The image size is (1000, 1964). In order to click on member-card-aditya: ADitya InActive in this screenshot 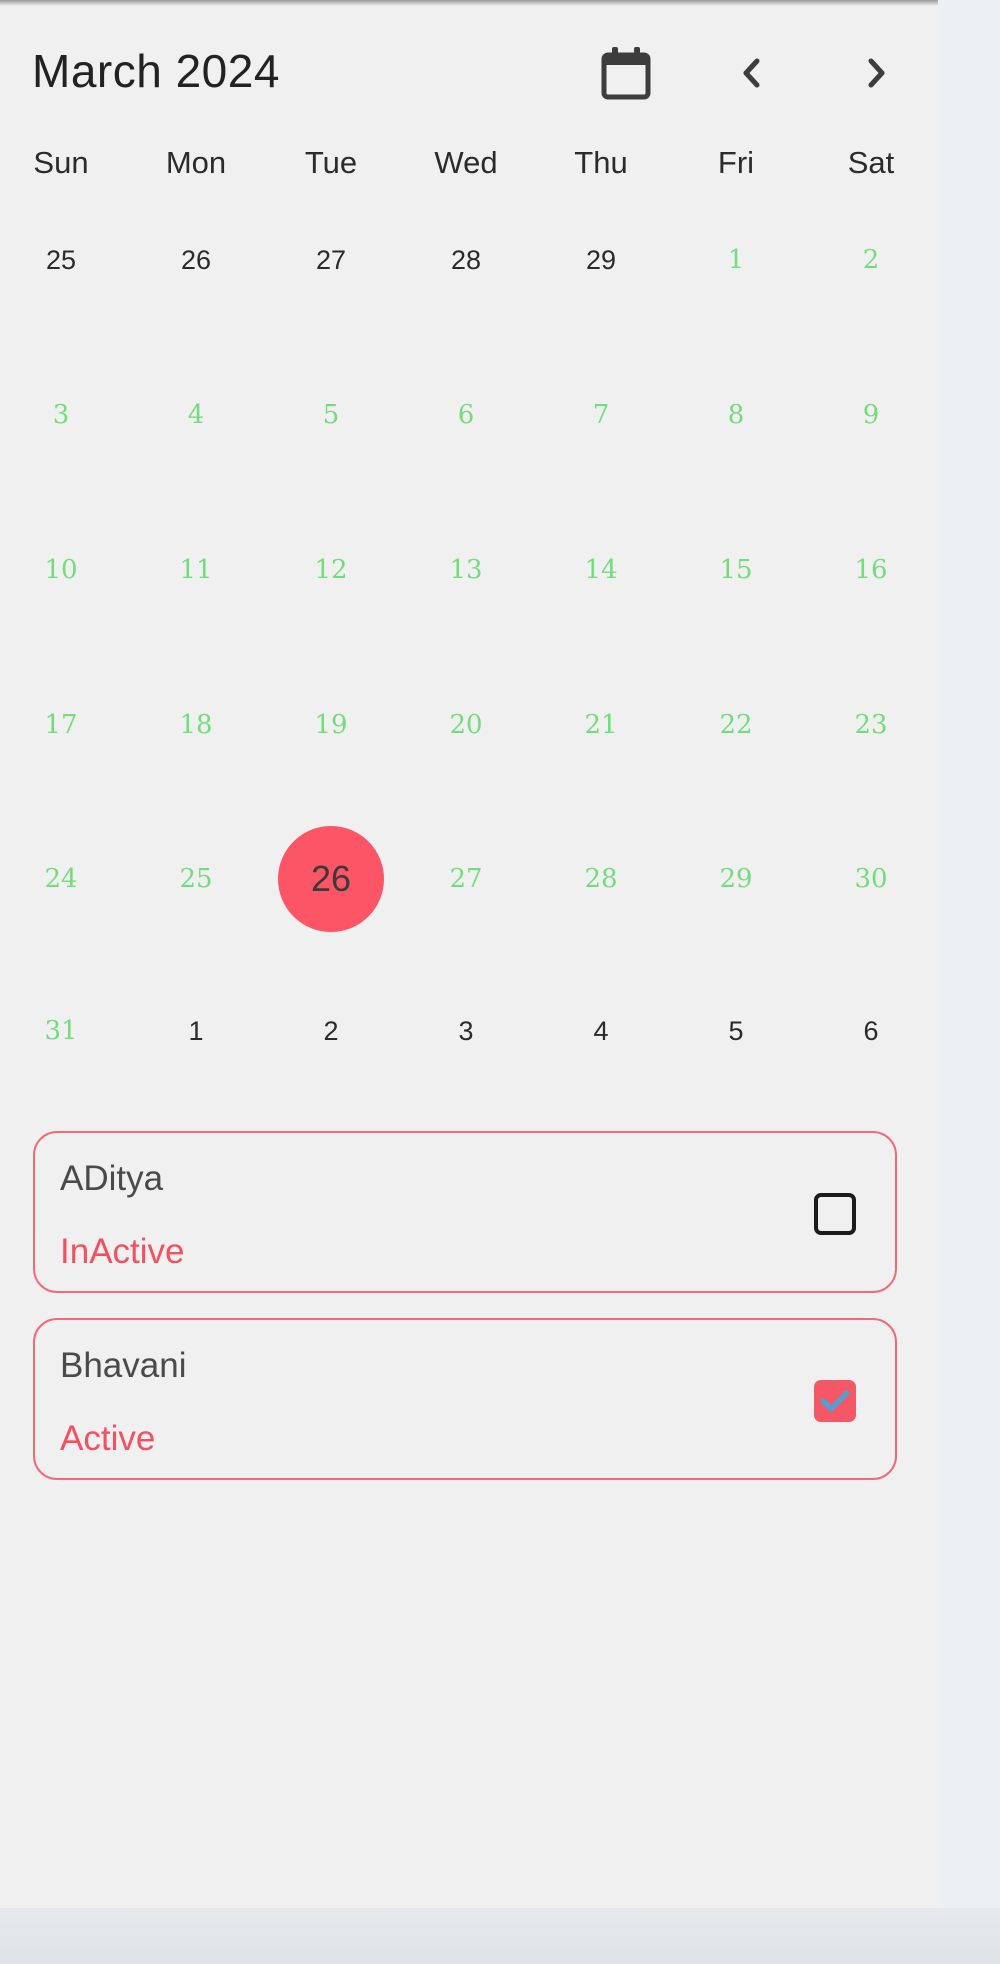, I will do `click(465, 1212)`.